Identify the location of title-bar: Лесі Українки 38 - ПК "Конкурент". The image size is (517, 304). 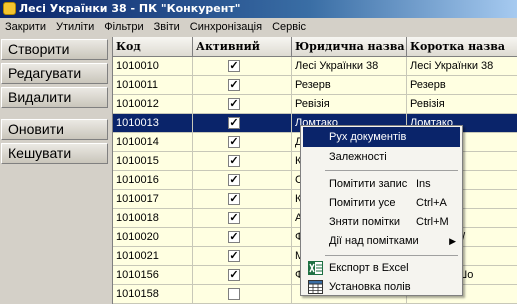
(258, 9).